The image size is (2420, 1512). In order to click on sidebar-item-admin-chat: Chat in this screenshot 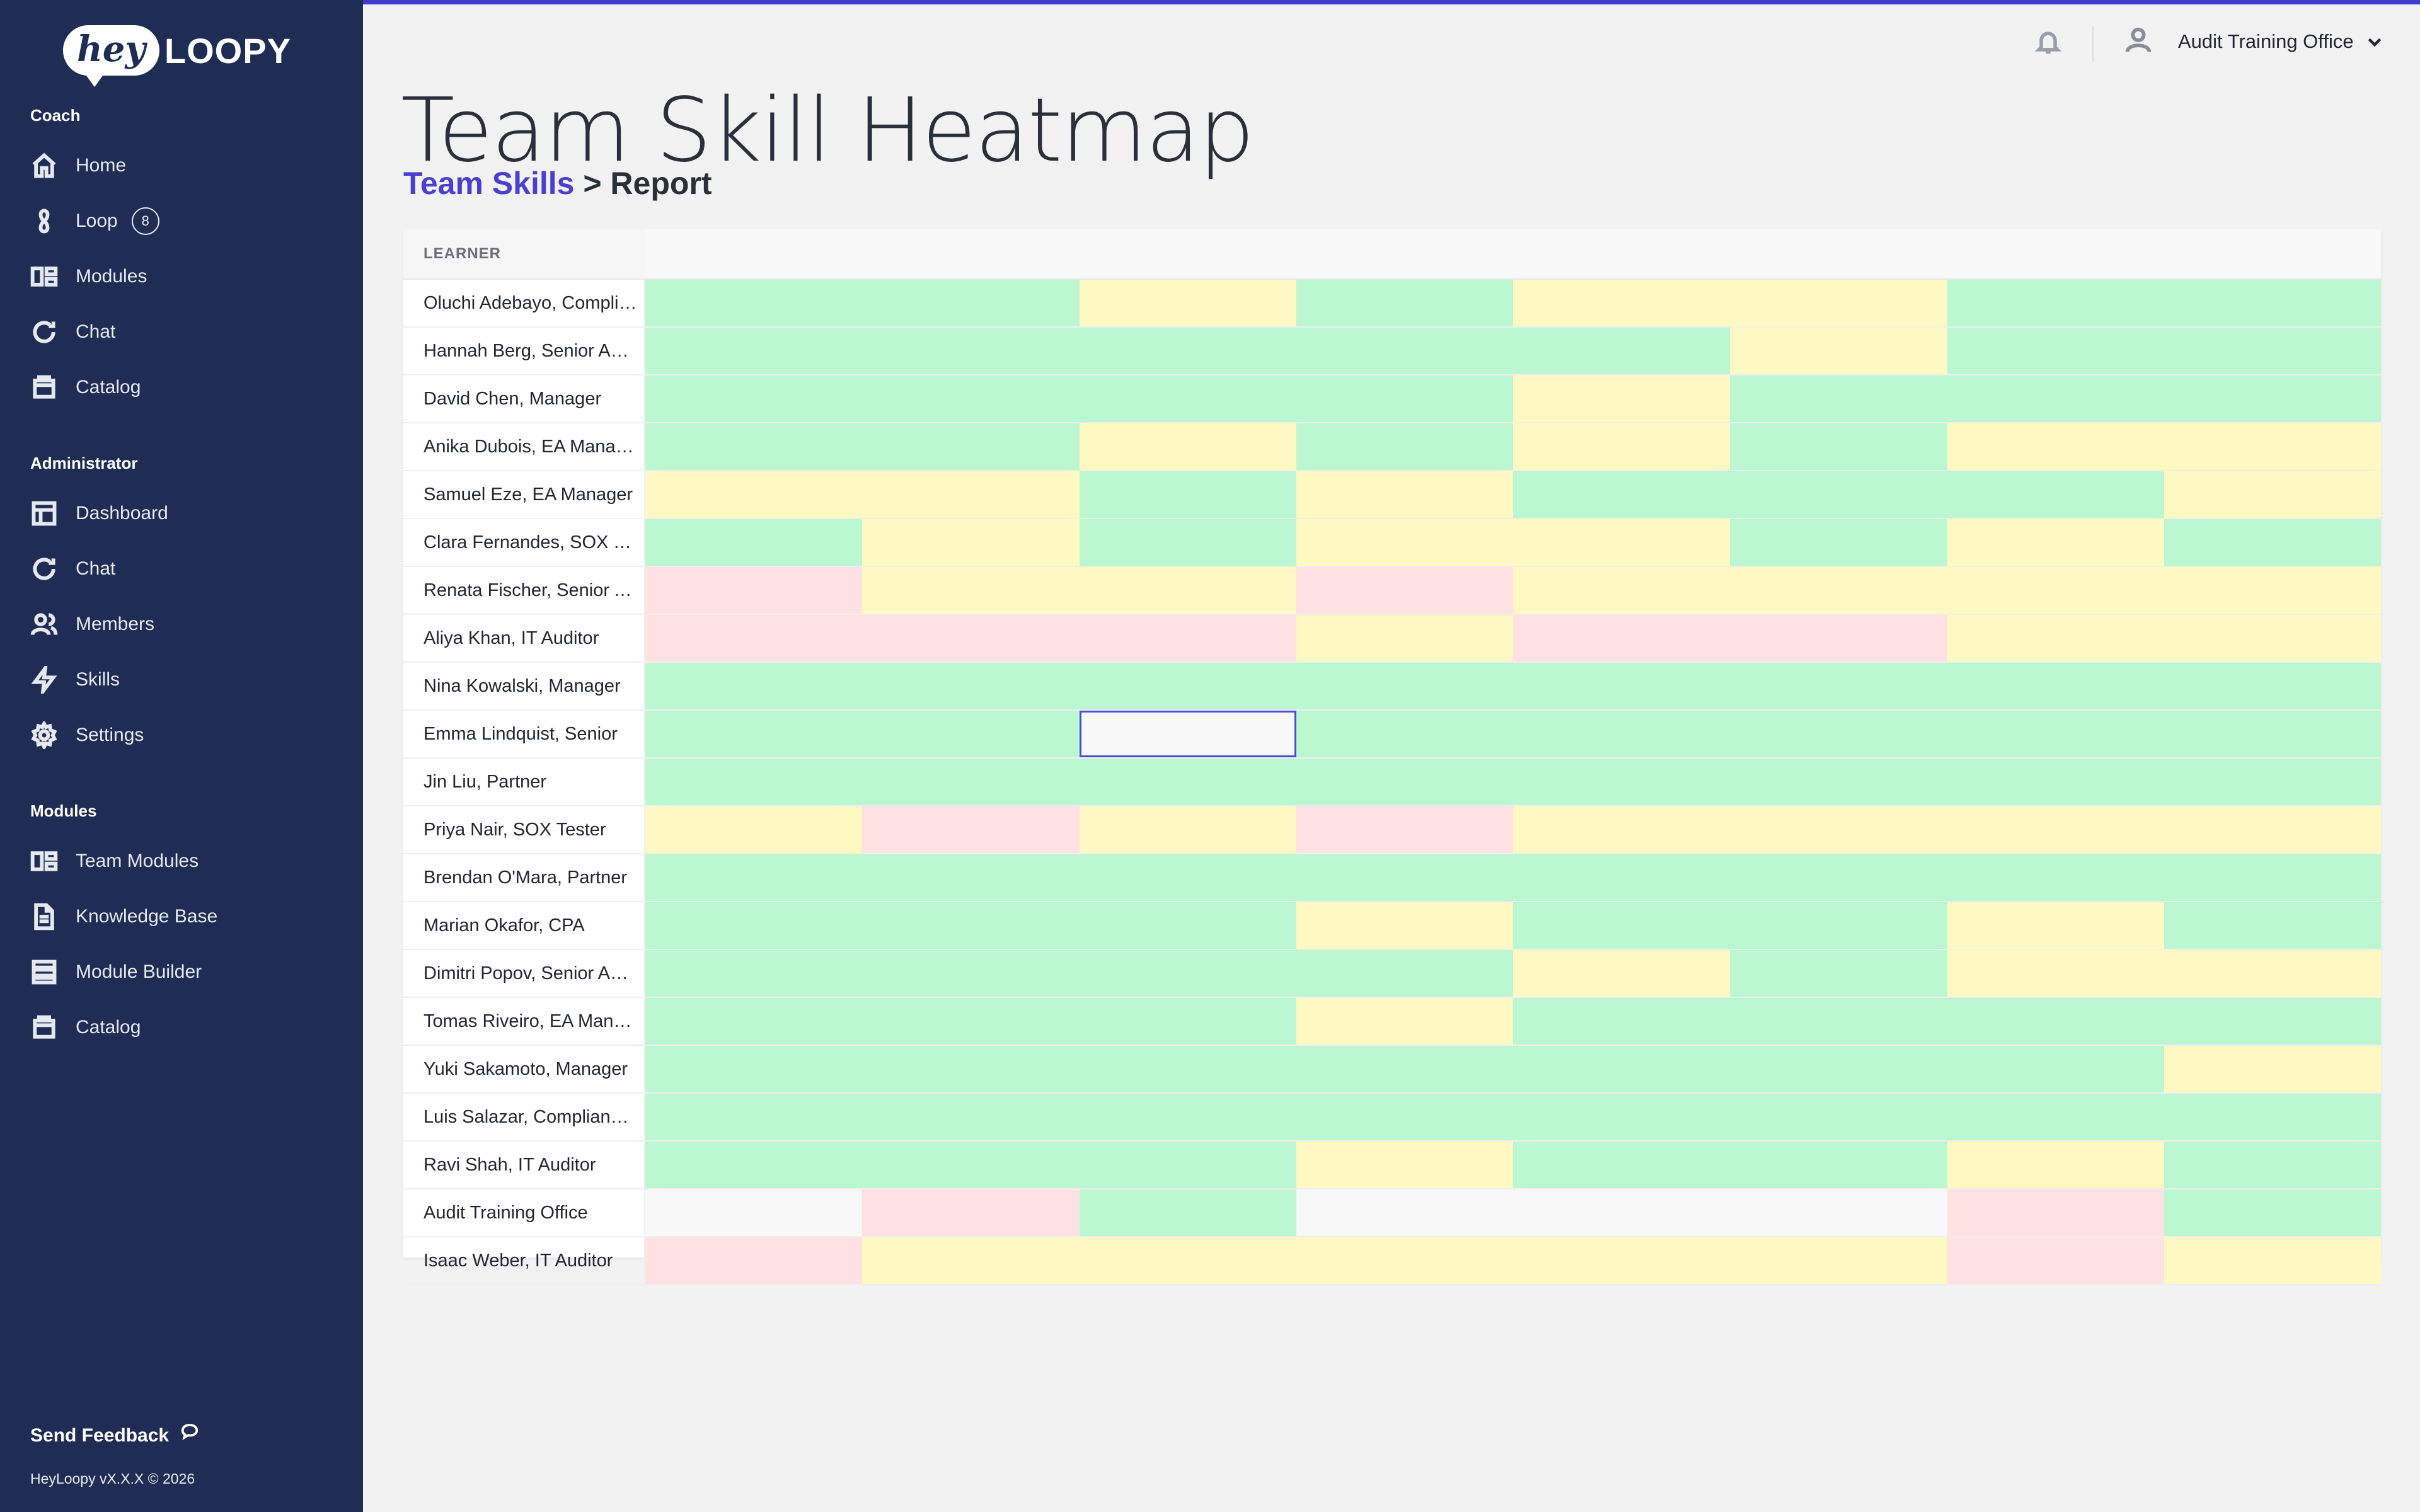, I will do `click(187, 569)`.